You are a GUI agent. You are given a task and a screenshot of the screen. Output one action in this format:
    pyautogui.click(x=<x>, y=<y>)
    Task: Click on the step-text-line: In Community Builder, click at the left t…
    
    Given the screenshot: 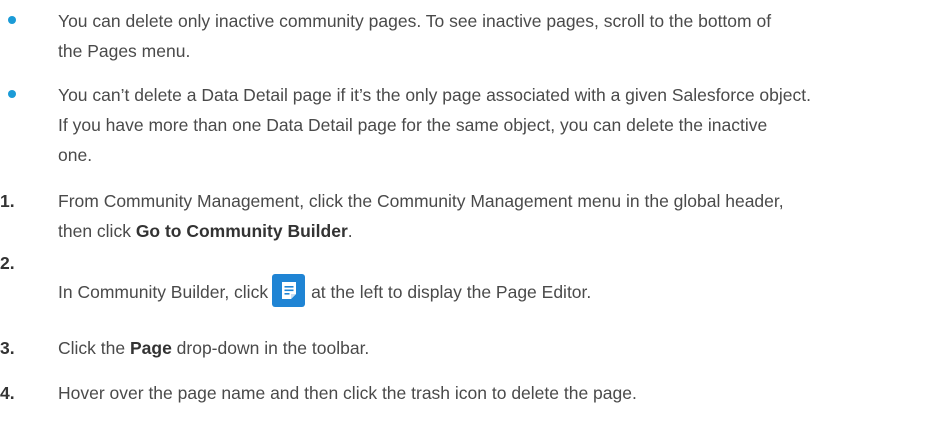 What is the action you would take?
    pyautogui.click(x=504, y=283)
    